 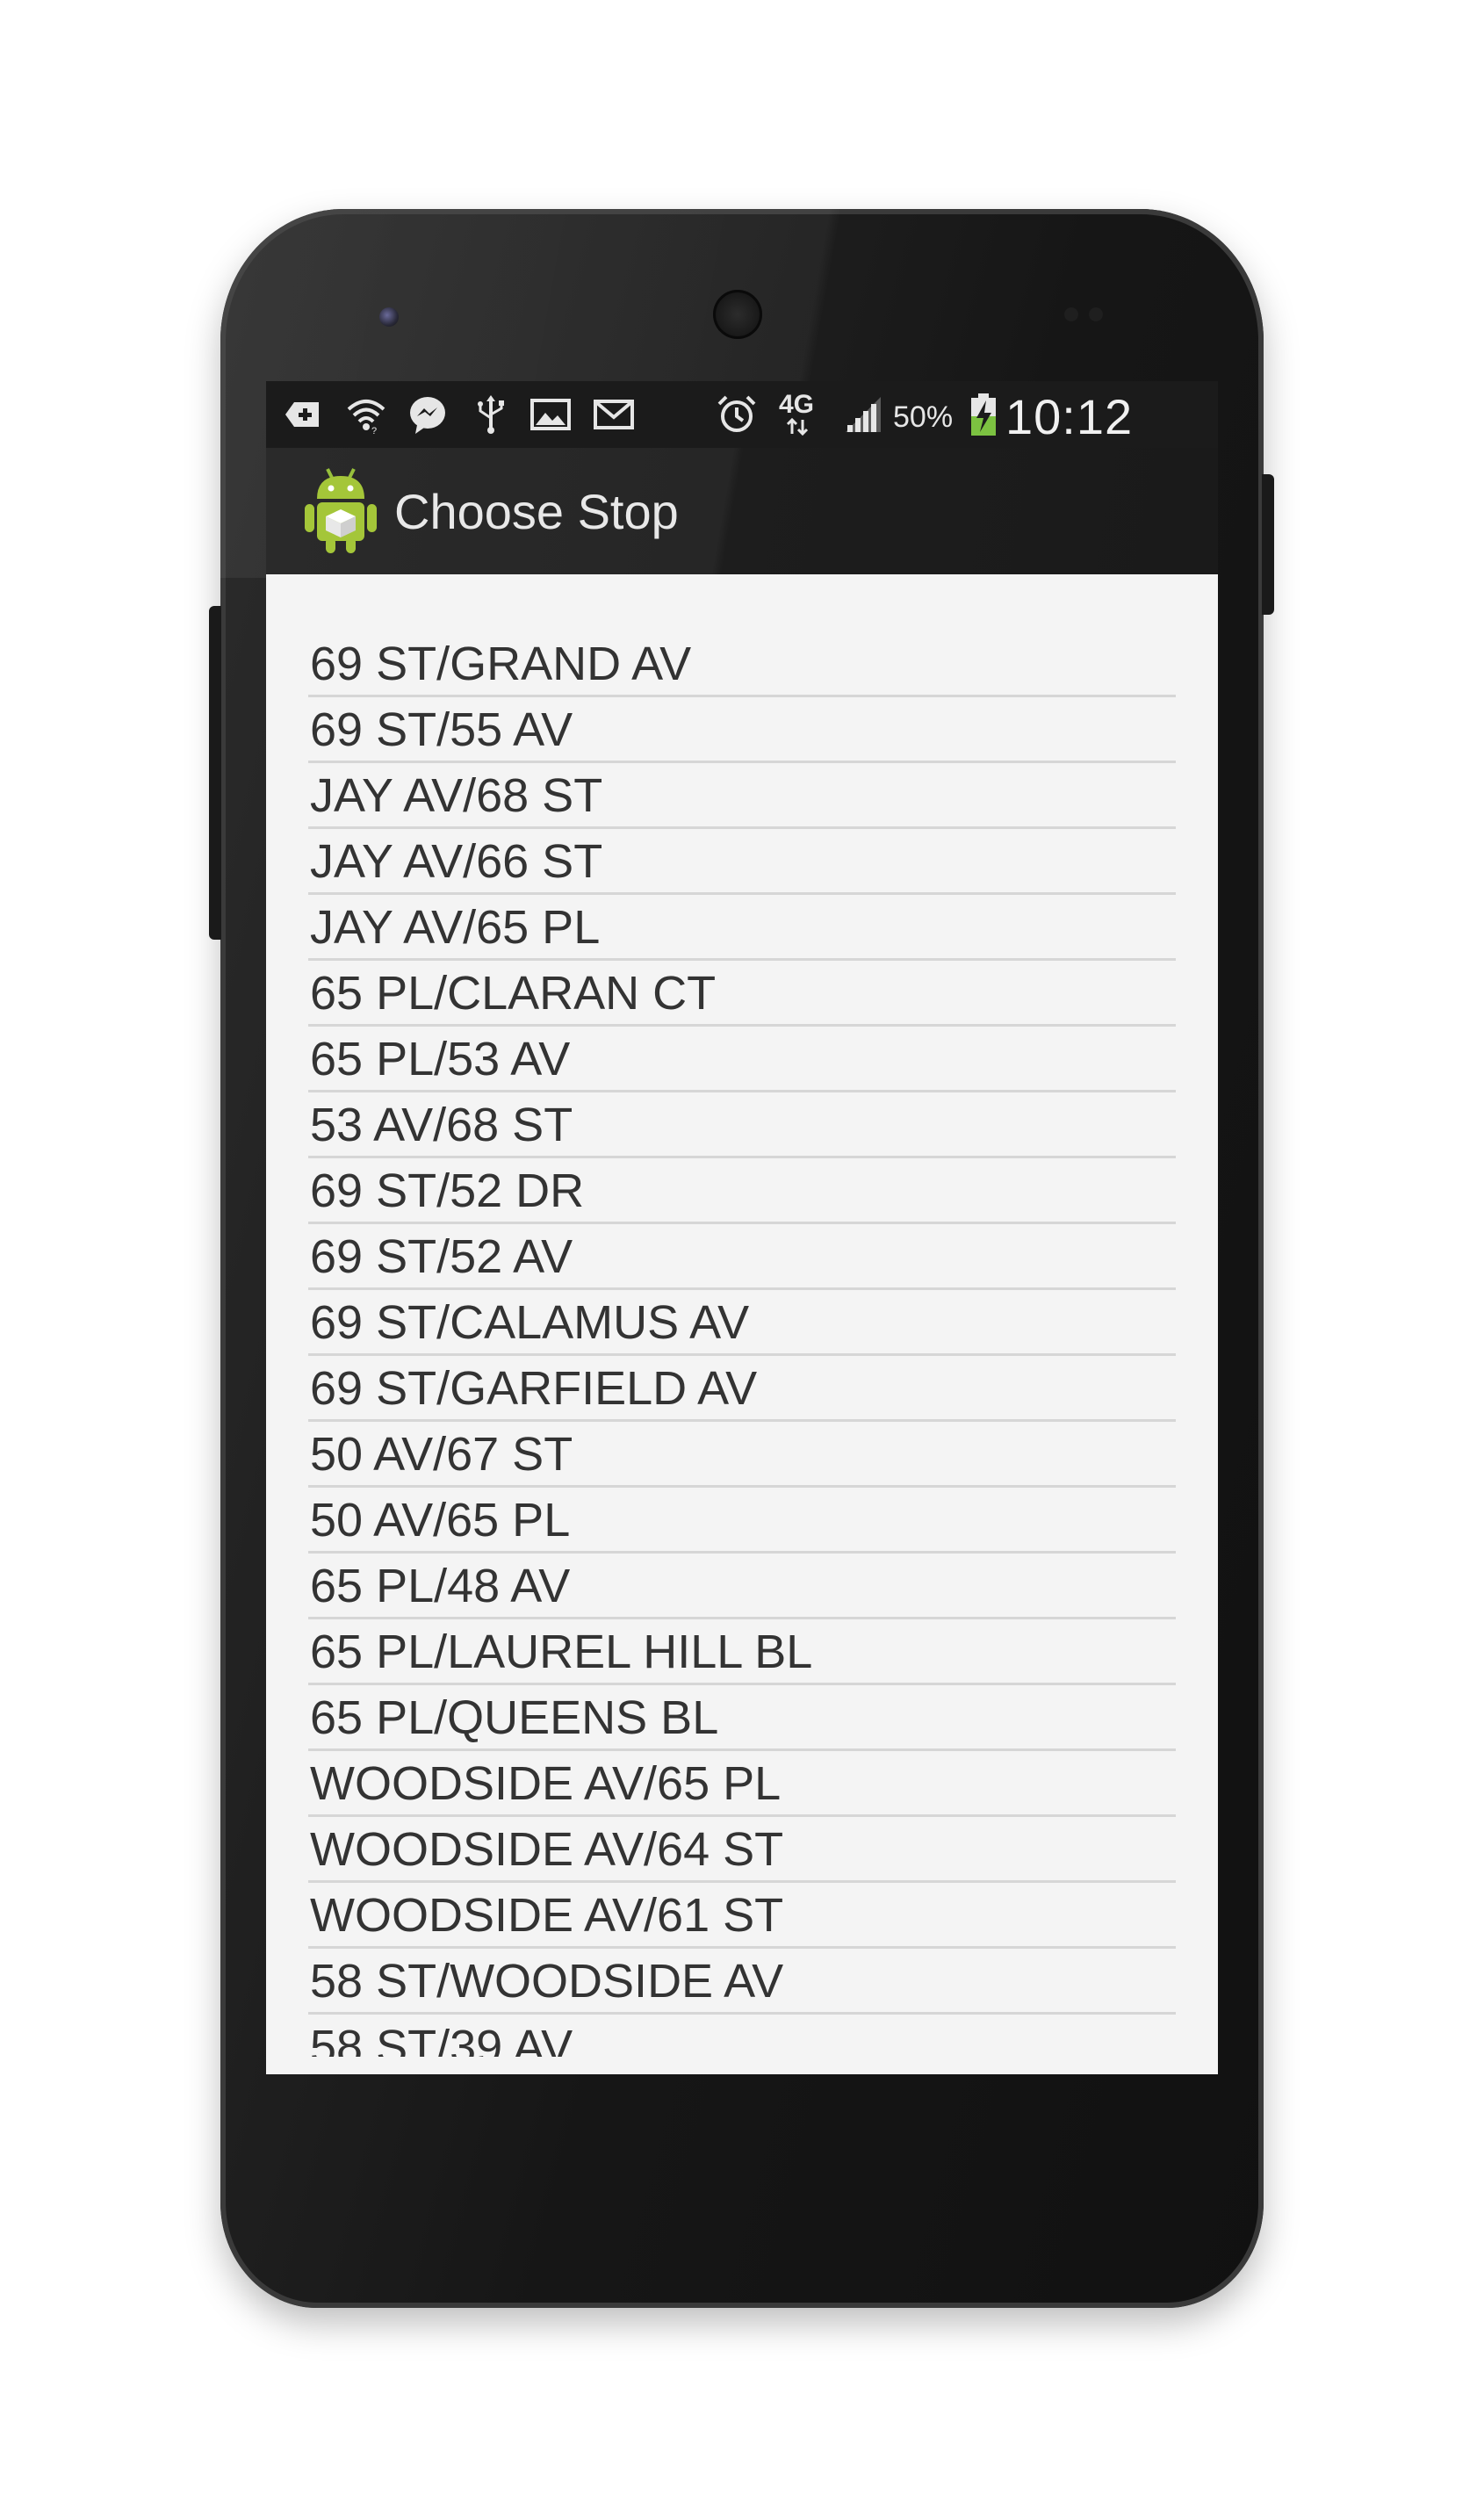 What do you see at coordinates (456, 795) in the screenshot?
I see `stop-name: JAY AV/68 ST` at bounding box center [456, 795].